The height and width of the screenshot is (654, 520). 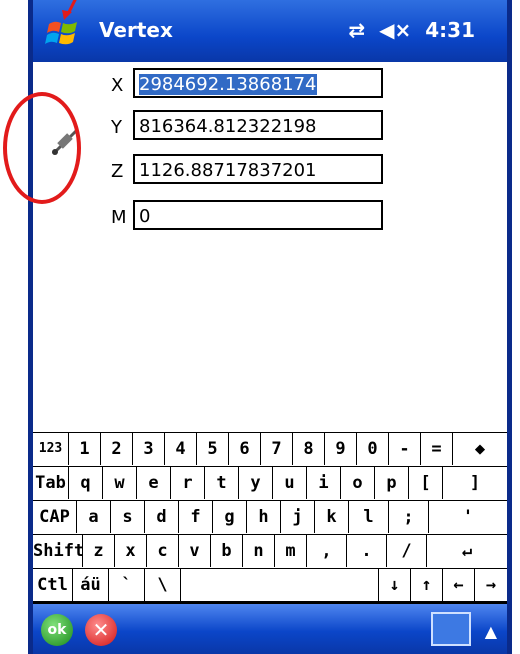 I want to click on field-row-z: Z 1126.88717837201, so click(x=270, y=171).